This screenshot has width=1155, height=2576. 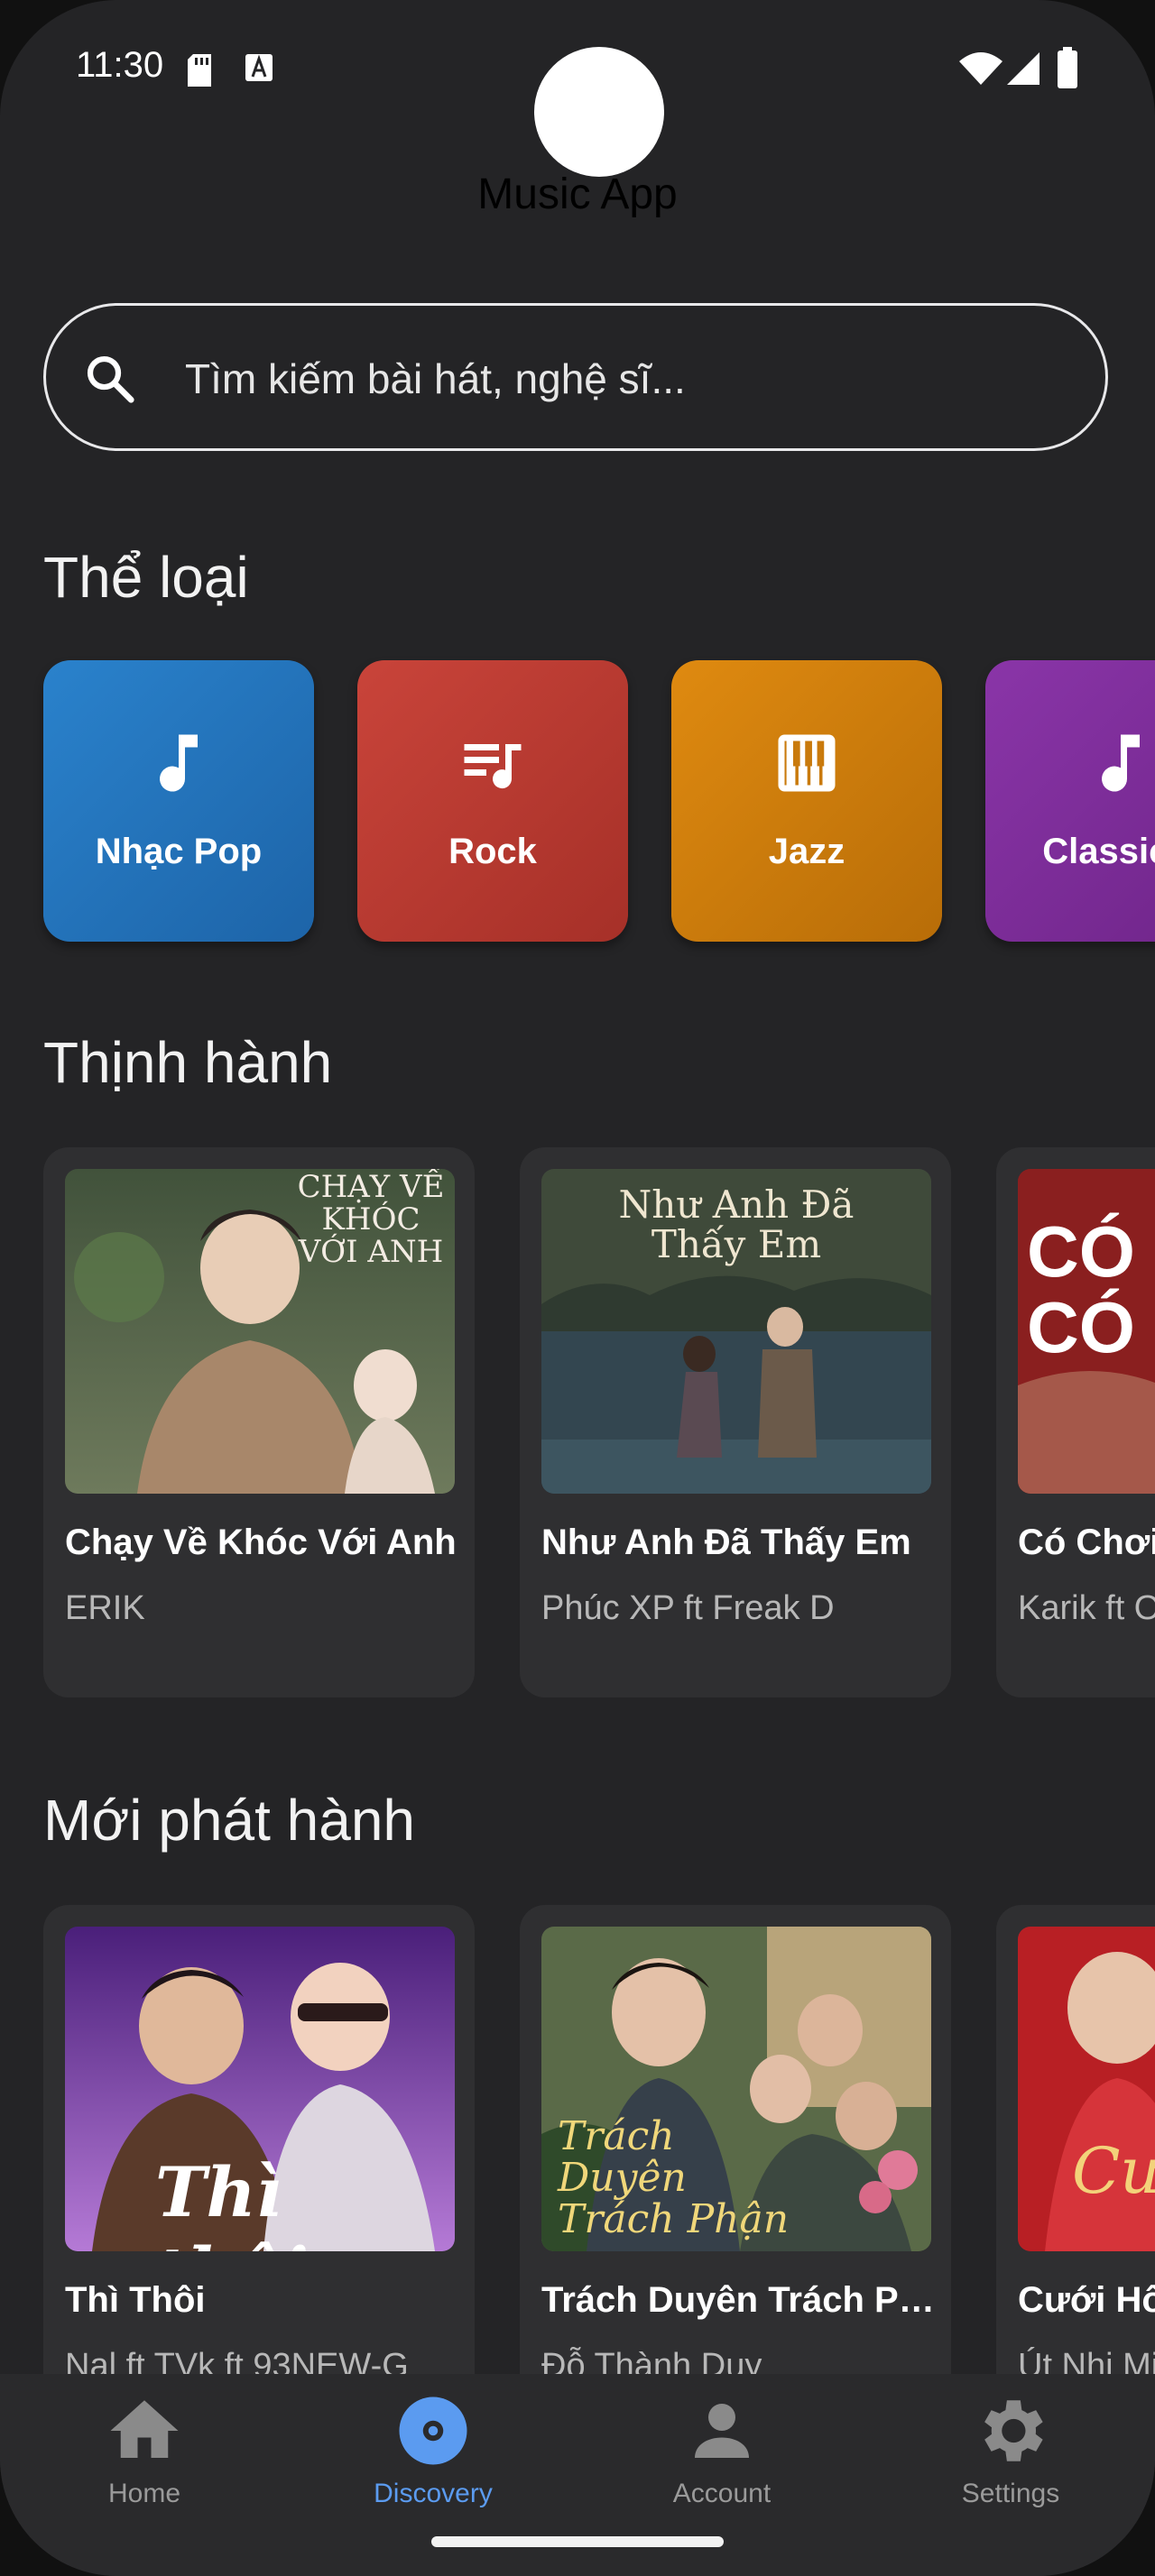 What do you see at coordinates (981, 68) in the screenshot?
I see `wifi-icon` at bounding box center [981, 68].